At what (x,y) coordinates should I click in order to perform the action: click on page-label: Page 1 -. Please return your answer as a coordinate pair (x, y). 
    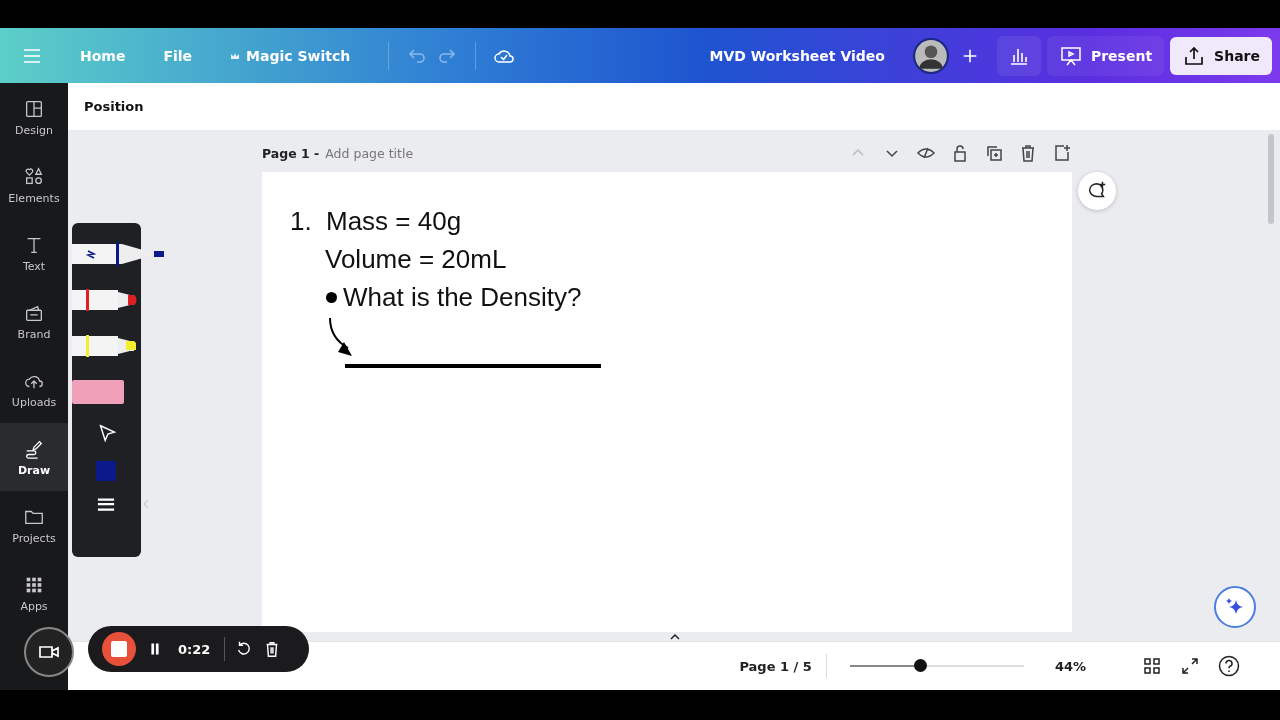
    Looking at the image, I should click on (291, 153).